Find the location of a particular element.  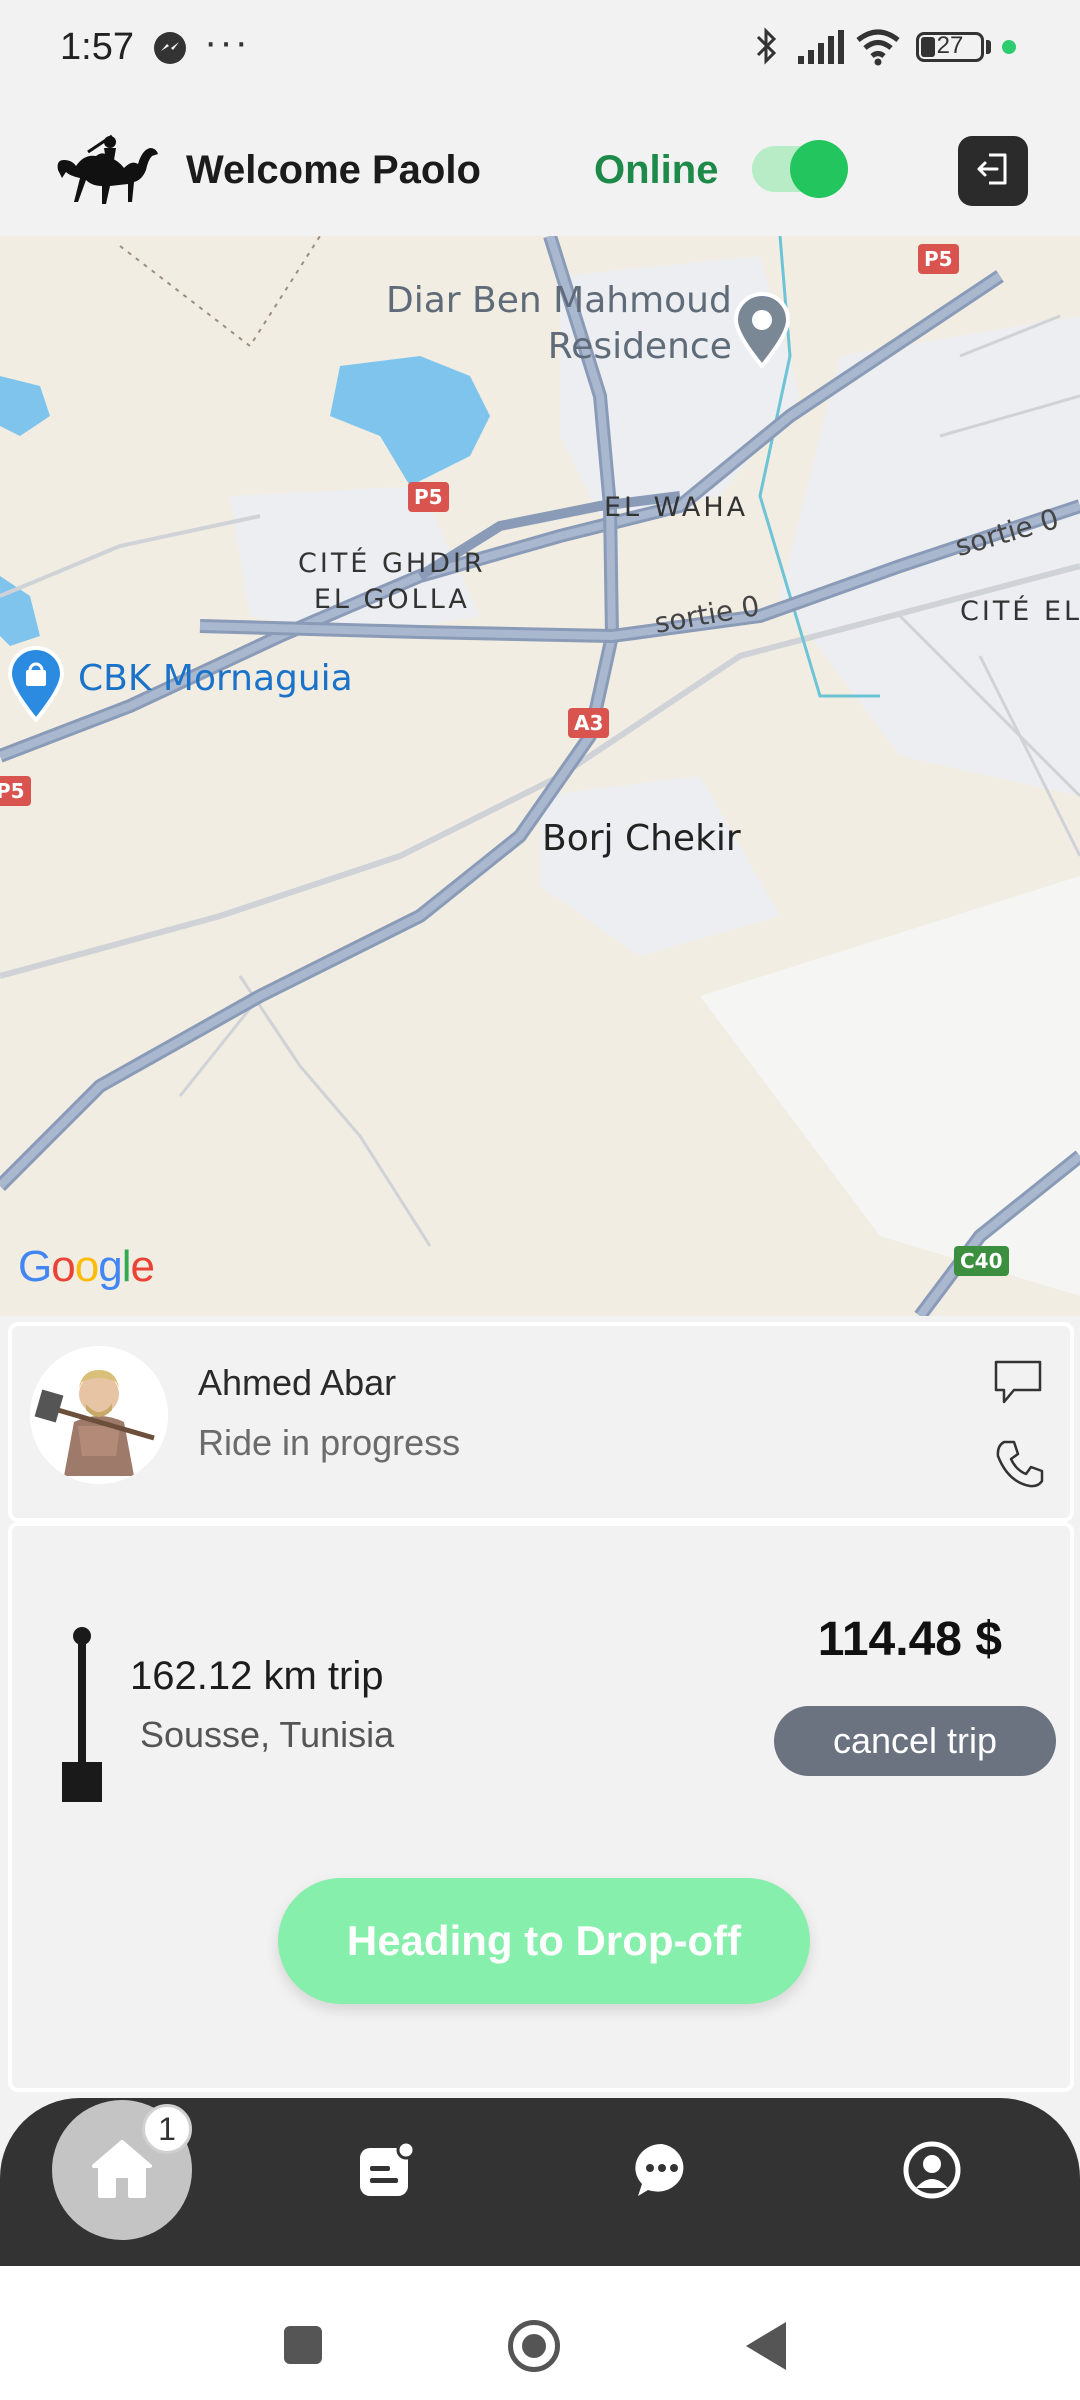

message-rider-button is located at coordinates (1018, 1384).